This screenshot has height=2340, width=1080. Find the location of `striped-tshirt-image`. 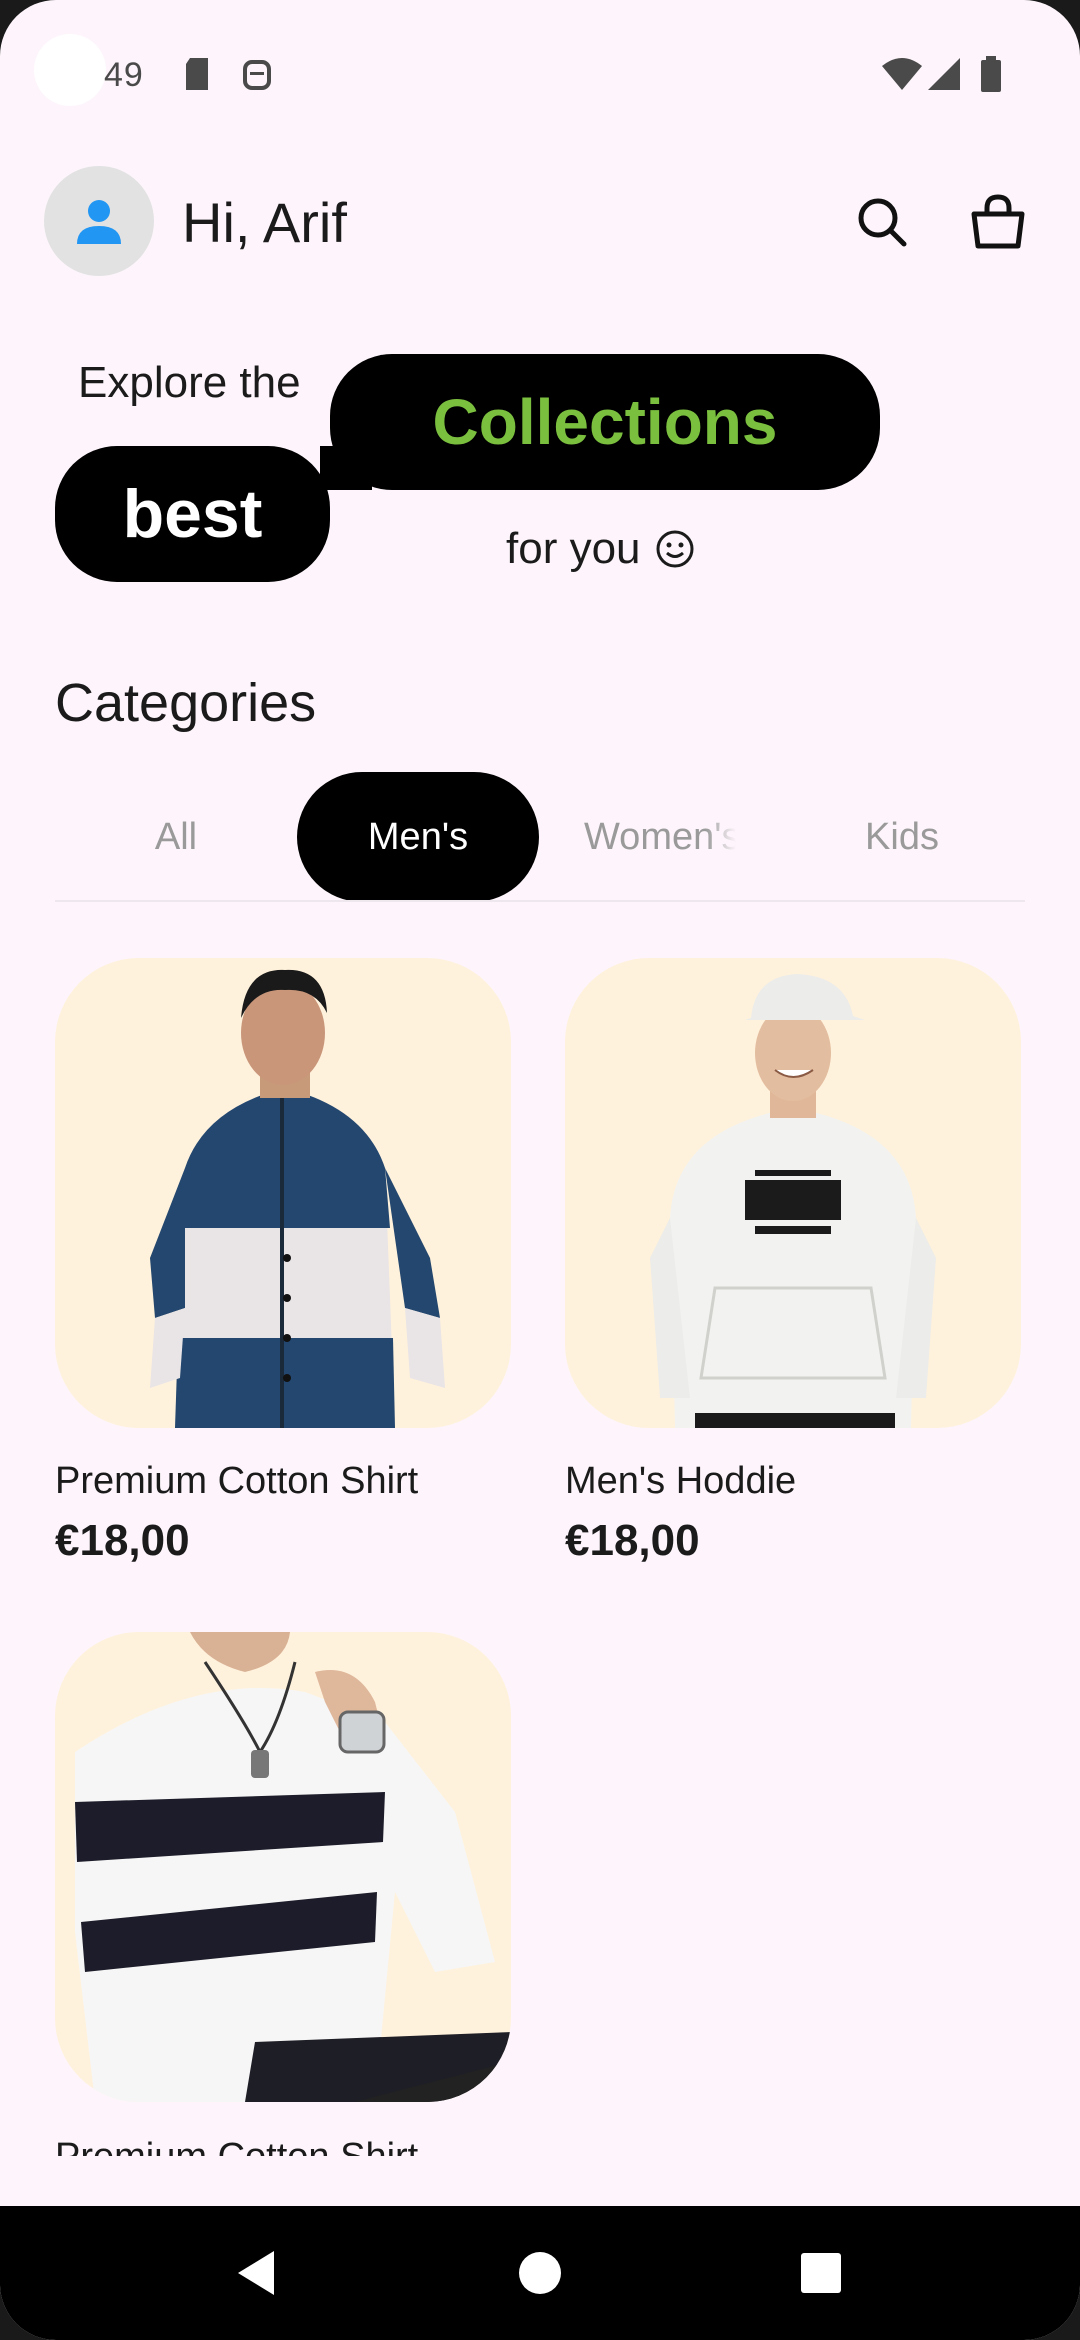

striped-tshirt-image is located at coordinates (293, 1867).